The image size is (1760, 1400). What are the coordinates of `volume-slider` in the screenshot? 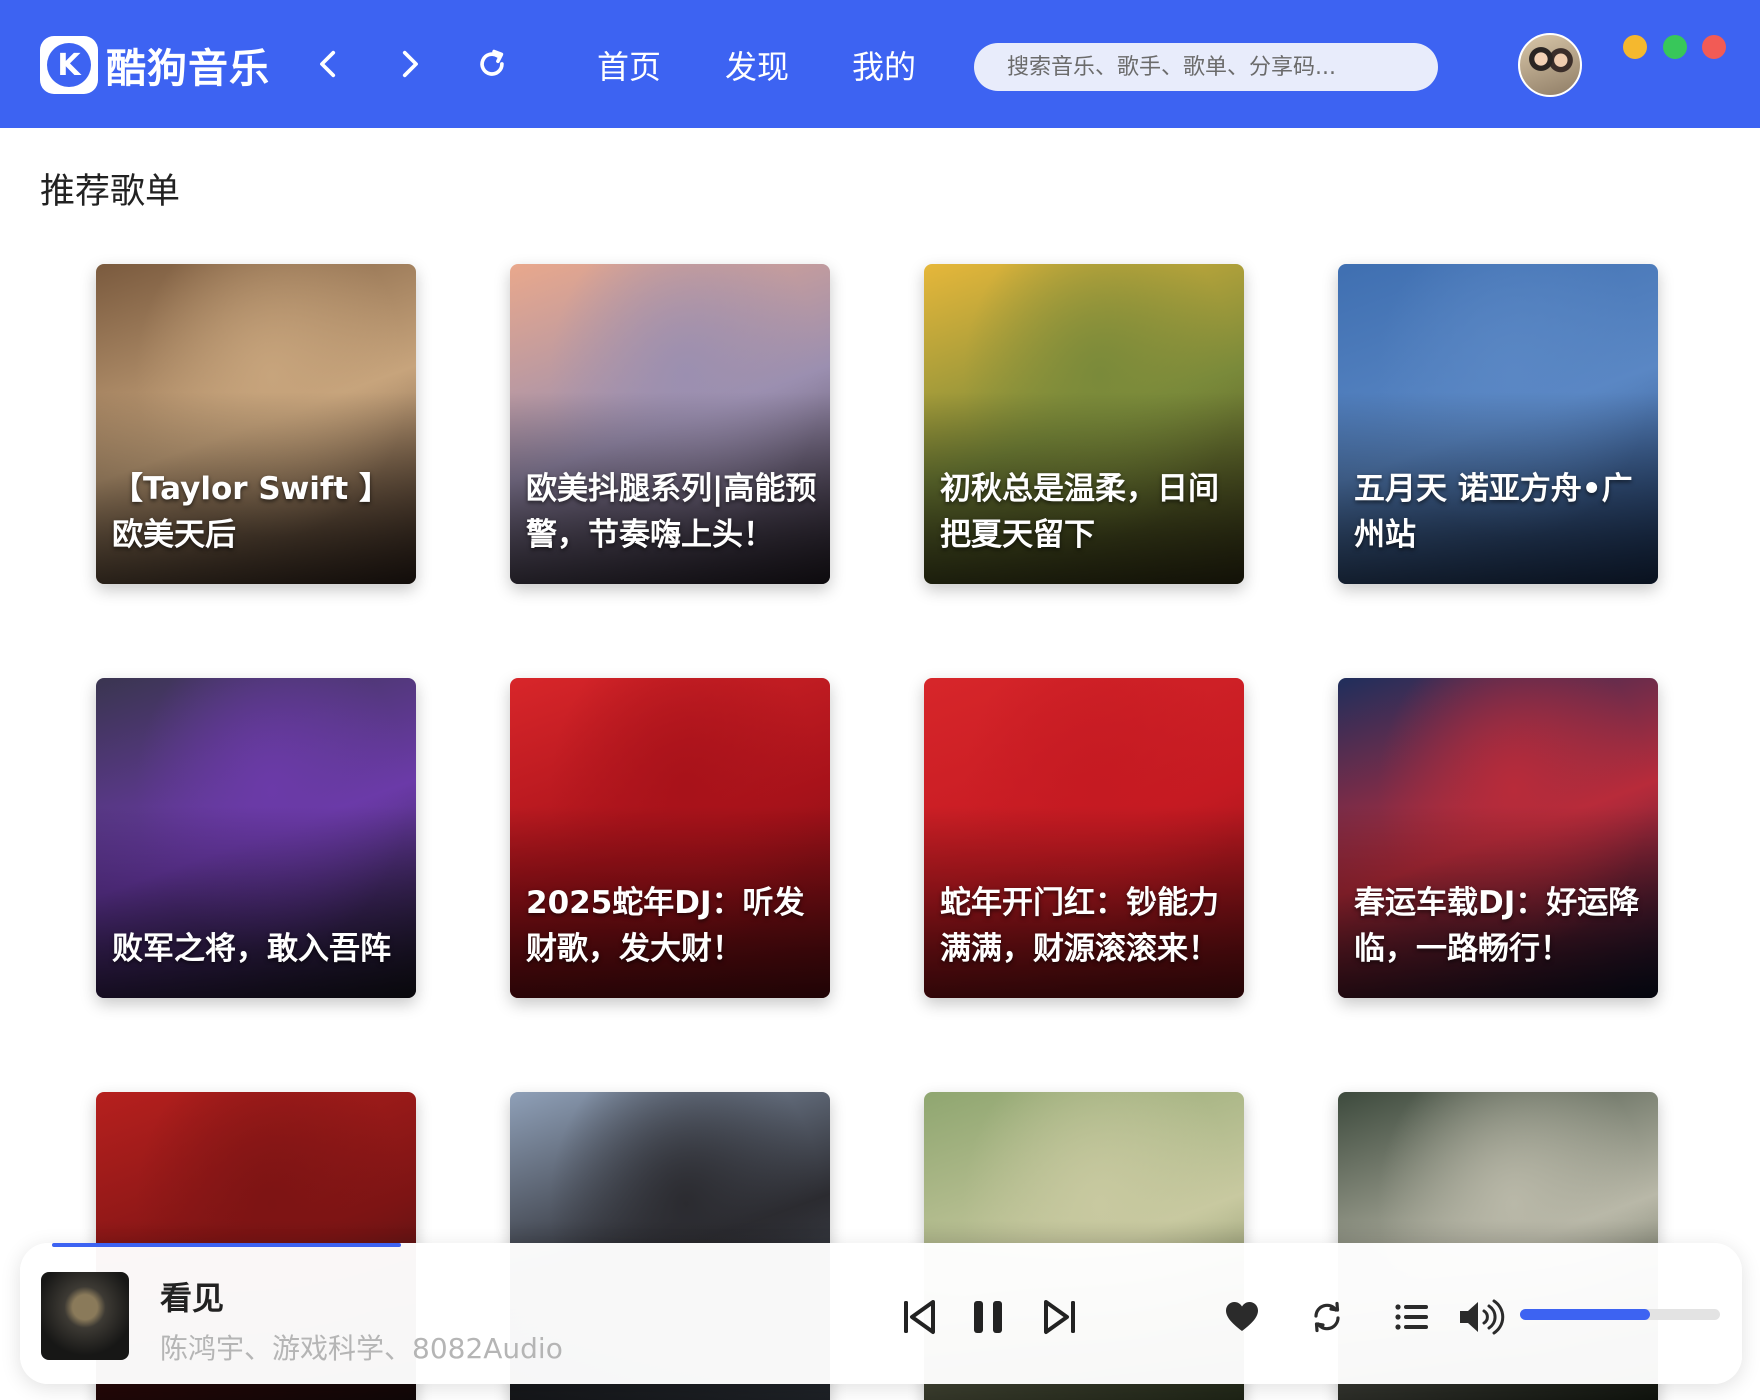 It's located at (1620, 1314).